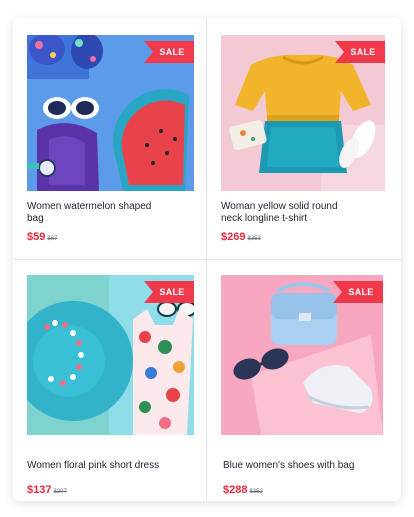 This screenshot has height=517, width=414. I want to click on product-image-4: SALE, so click(302, 355).